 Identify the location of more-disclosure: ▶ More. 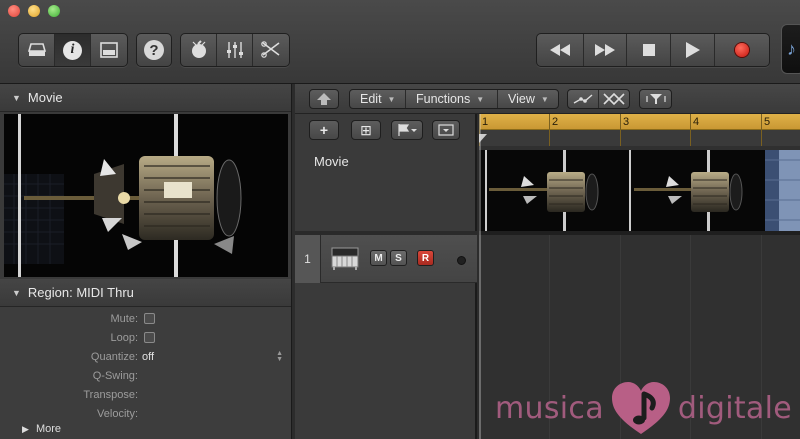
(41, 429).